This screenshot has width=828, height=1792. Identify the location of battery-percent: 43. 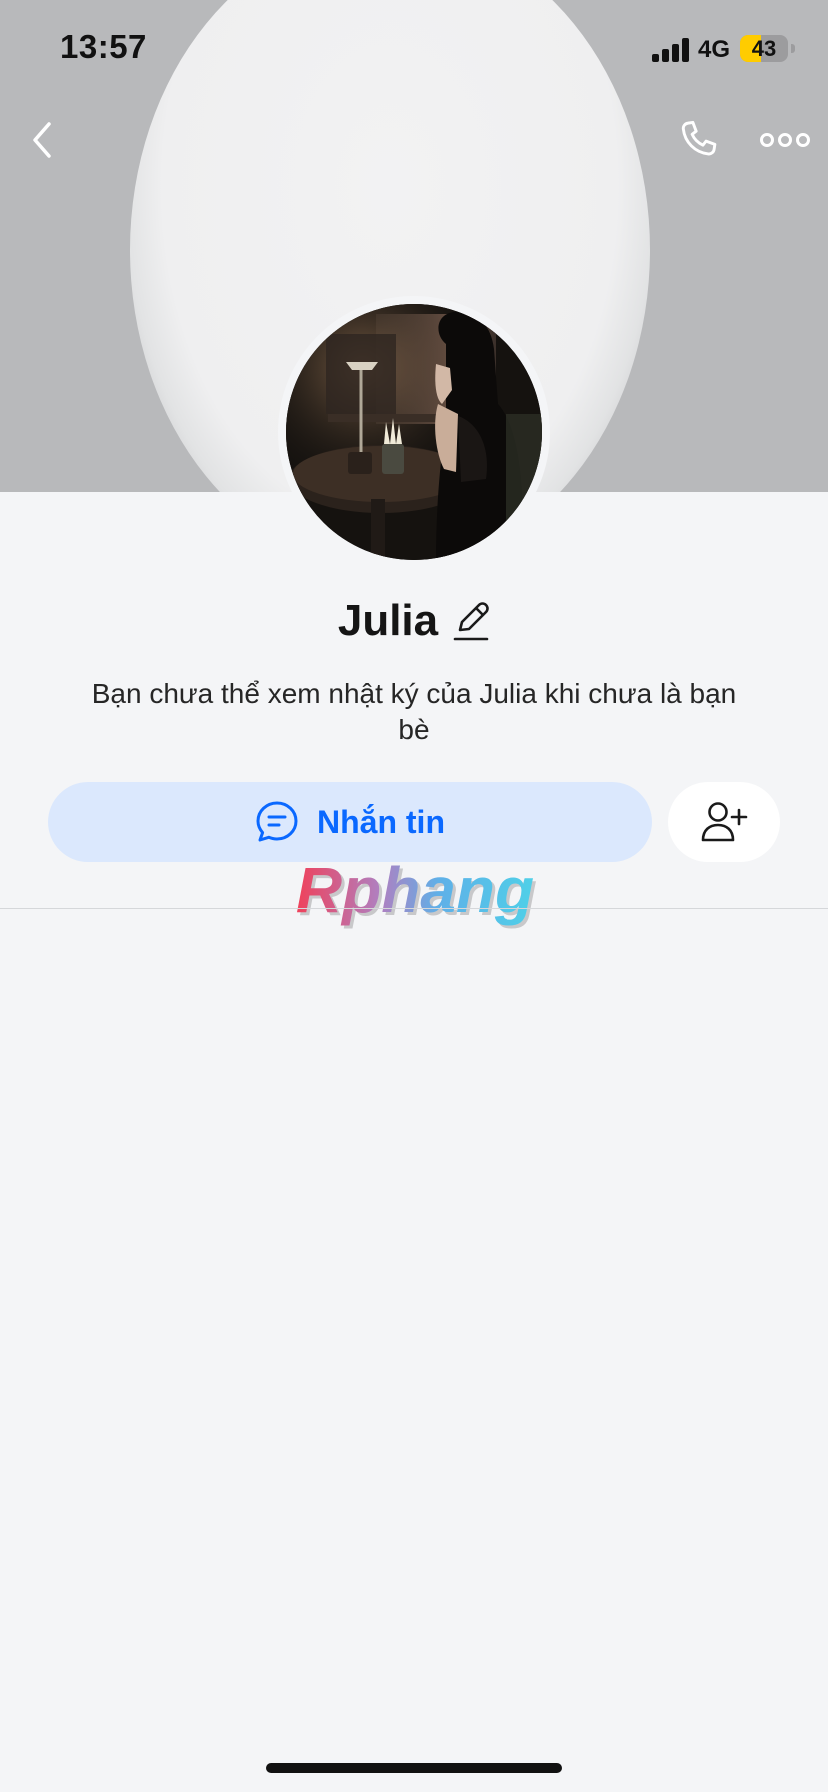
(764, 48).